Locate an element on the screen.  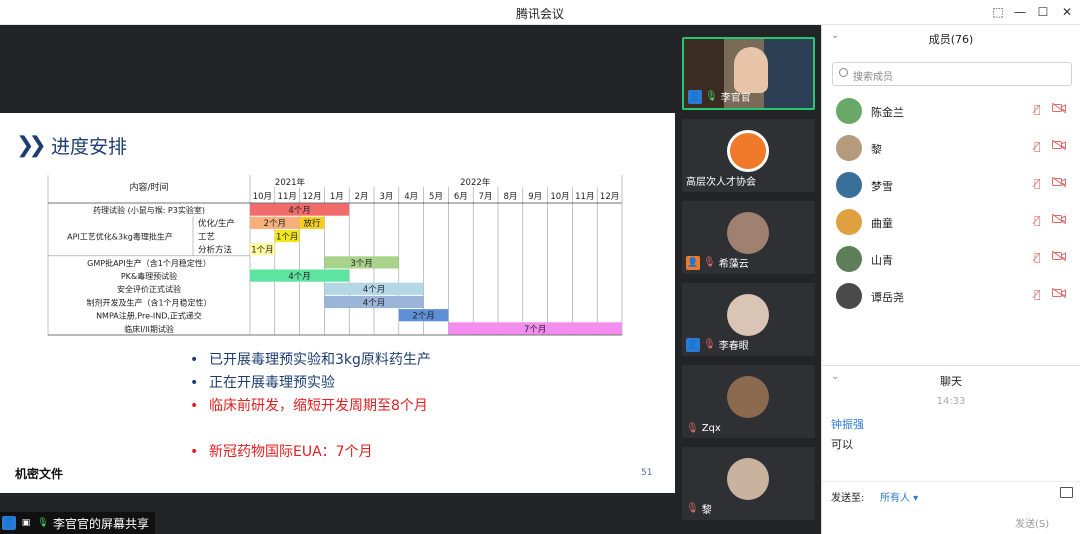
member-row: 曲童 🎙̸ is located at coordinates (951, 222).